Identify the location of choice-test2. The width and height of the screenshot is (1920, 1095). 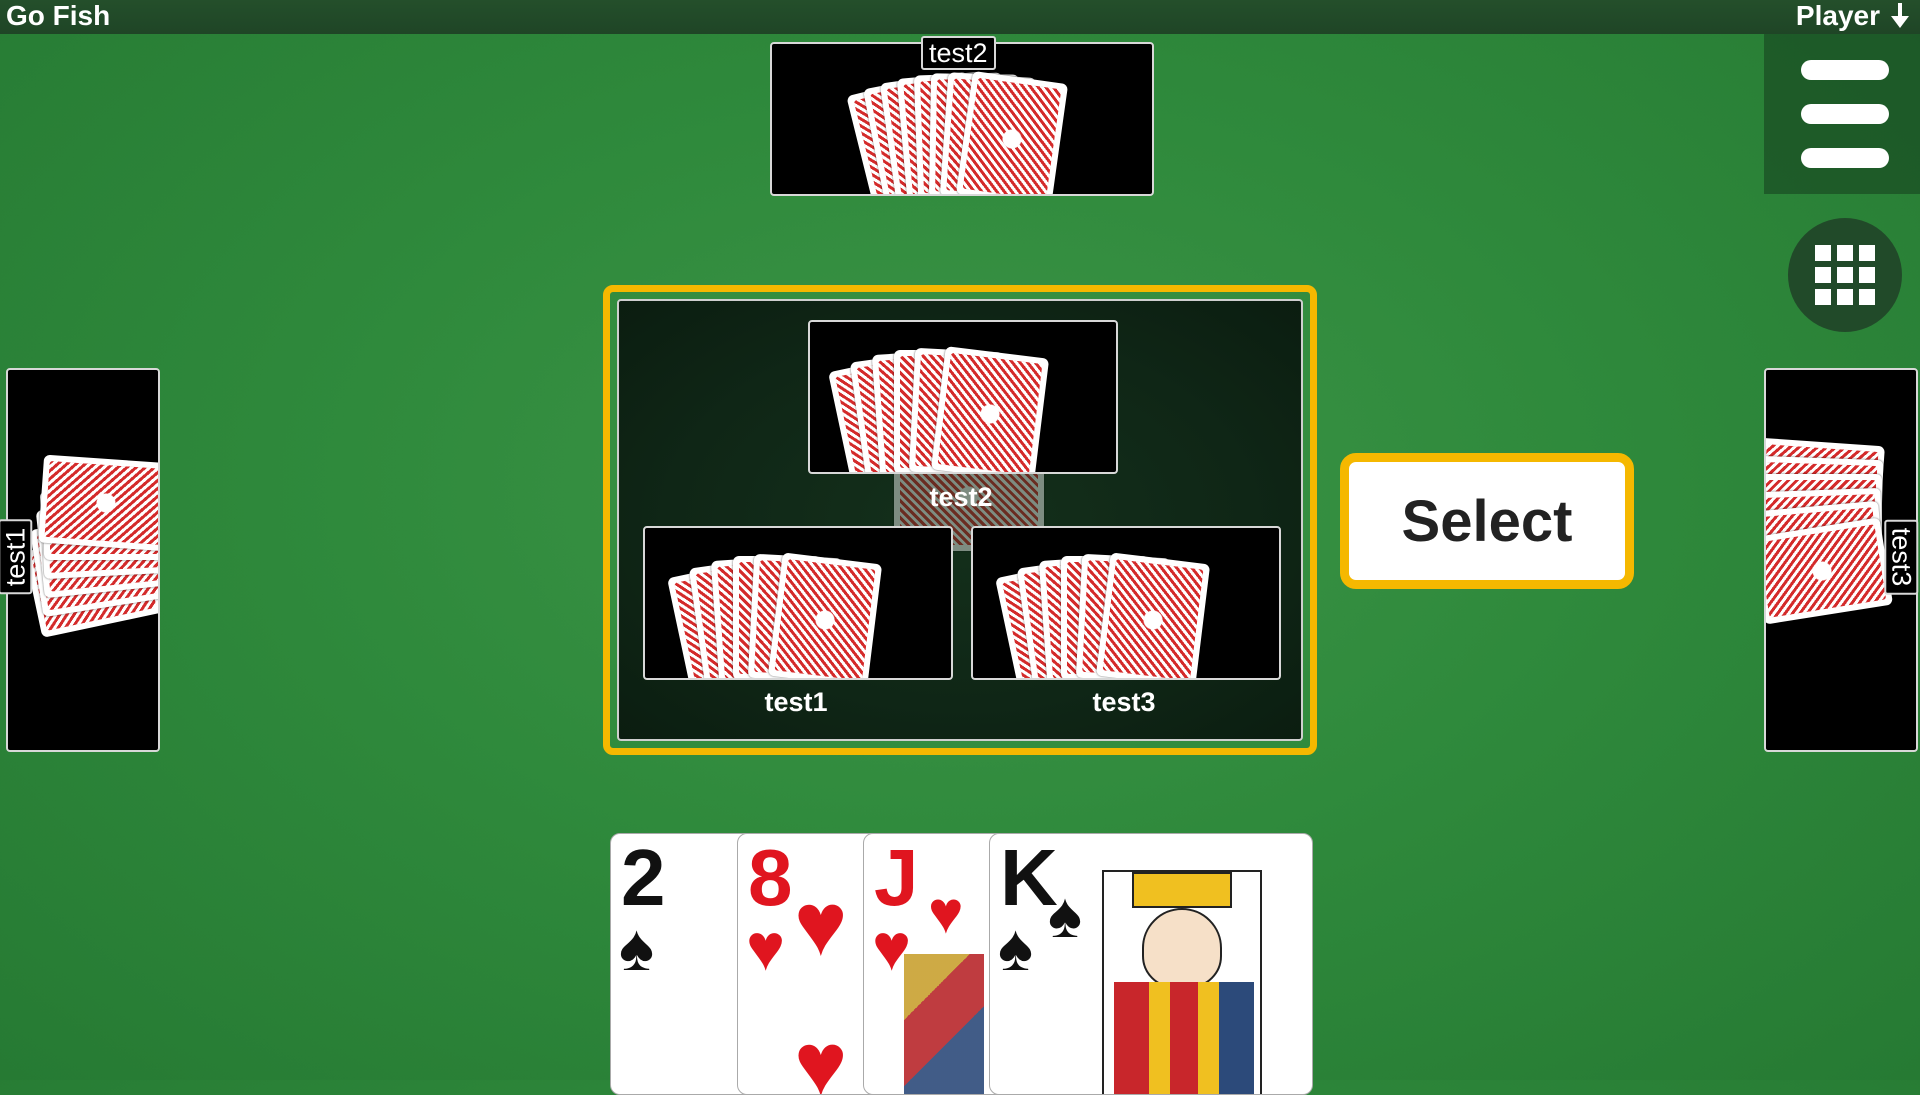
(963, 397).